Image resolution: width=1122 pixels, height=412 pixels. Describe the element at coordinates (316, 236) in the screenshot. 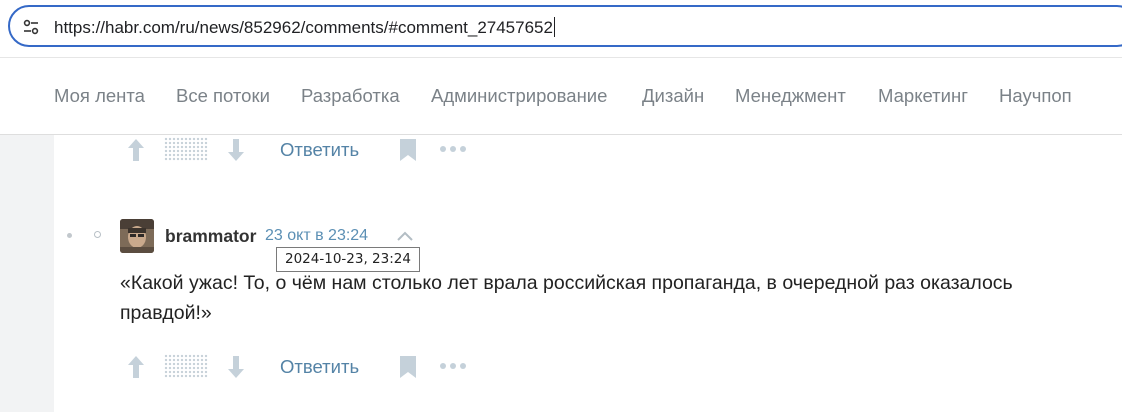

I see `comment-time-link: 23 окт в 23:24` at that location.